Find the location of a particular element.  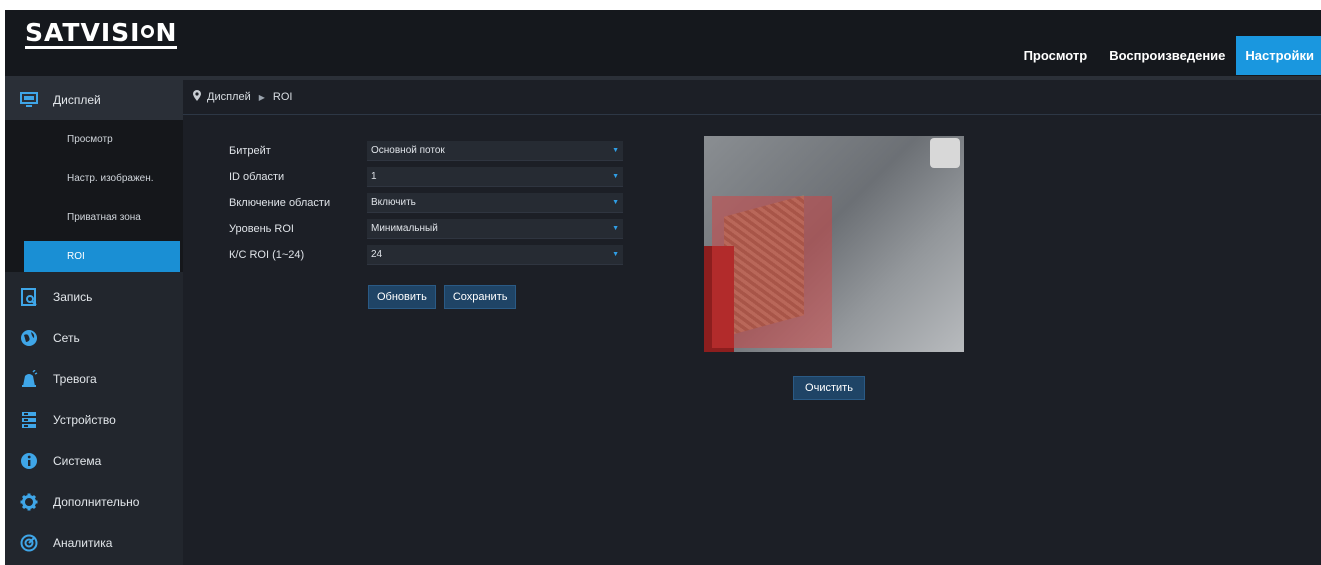

nav-settings: Настройки is located at coordinates (1278, 55).